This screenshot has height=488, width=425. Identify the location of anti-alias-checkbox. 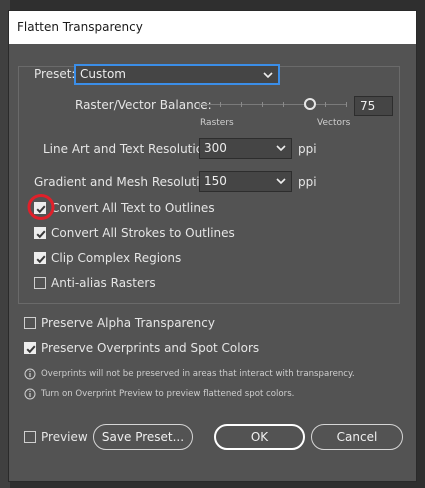
(40, 283).